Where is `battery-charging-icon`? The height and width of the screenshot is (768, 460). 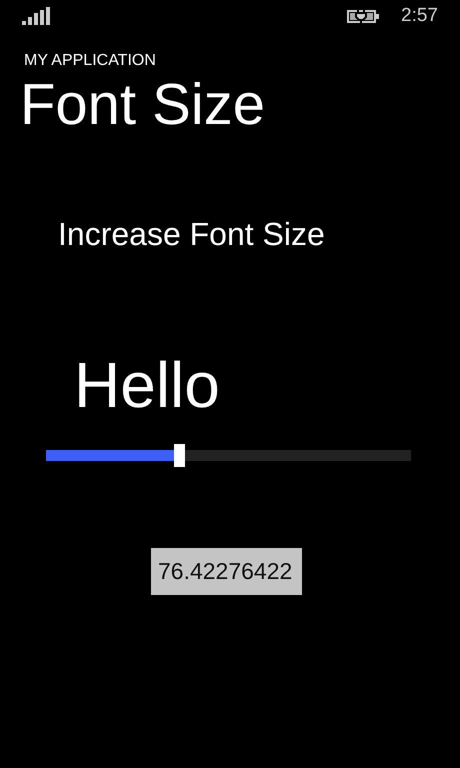 battery-charging-icon is located at coordinates (363, 16).